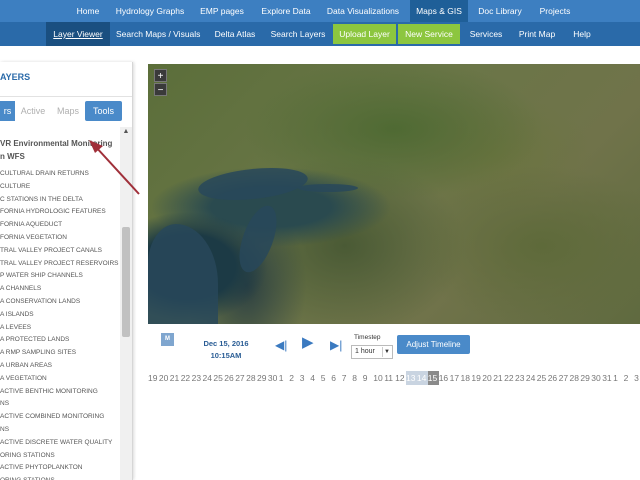 Image resolution: width=640 pixels, height=480 pixels. I want to click on timeline-day: 4, so click(315, 378).